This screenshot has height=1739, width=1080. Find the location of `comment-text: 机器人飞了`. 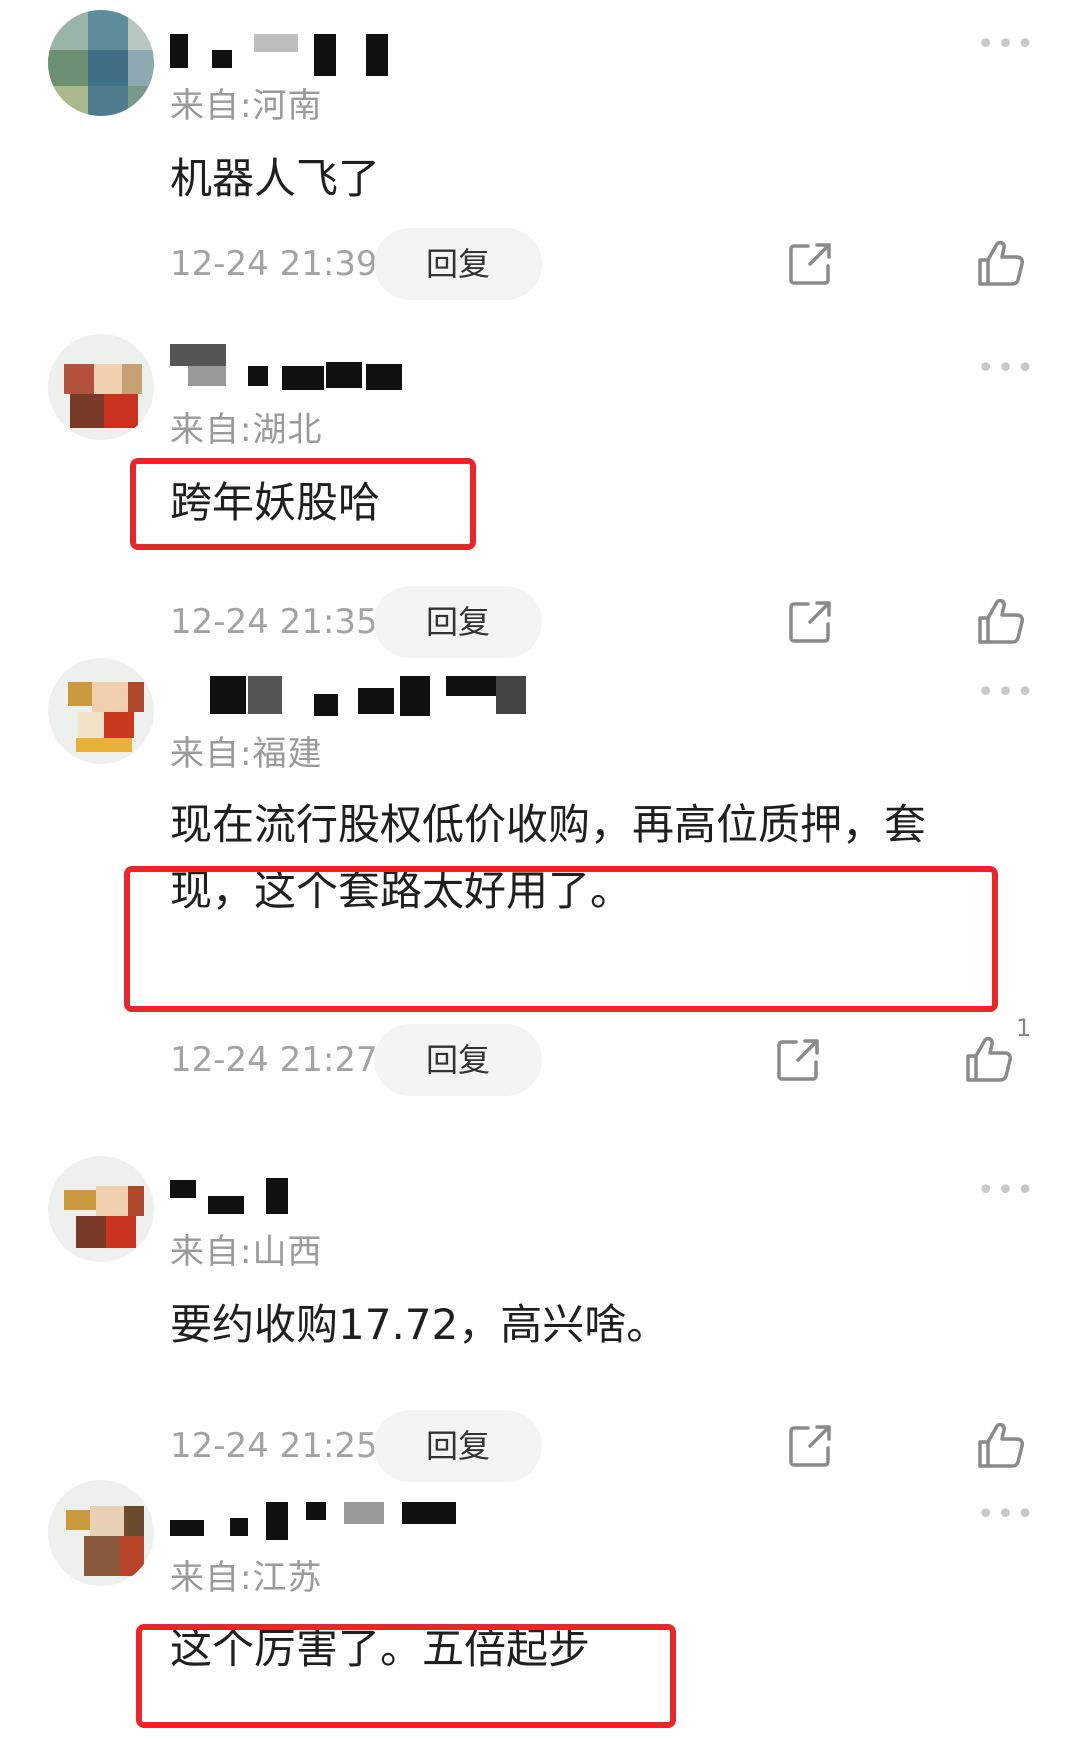

comment-text: 机器人飞了 is located at coordinates (275, 178).